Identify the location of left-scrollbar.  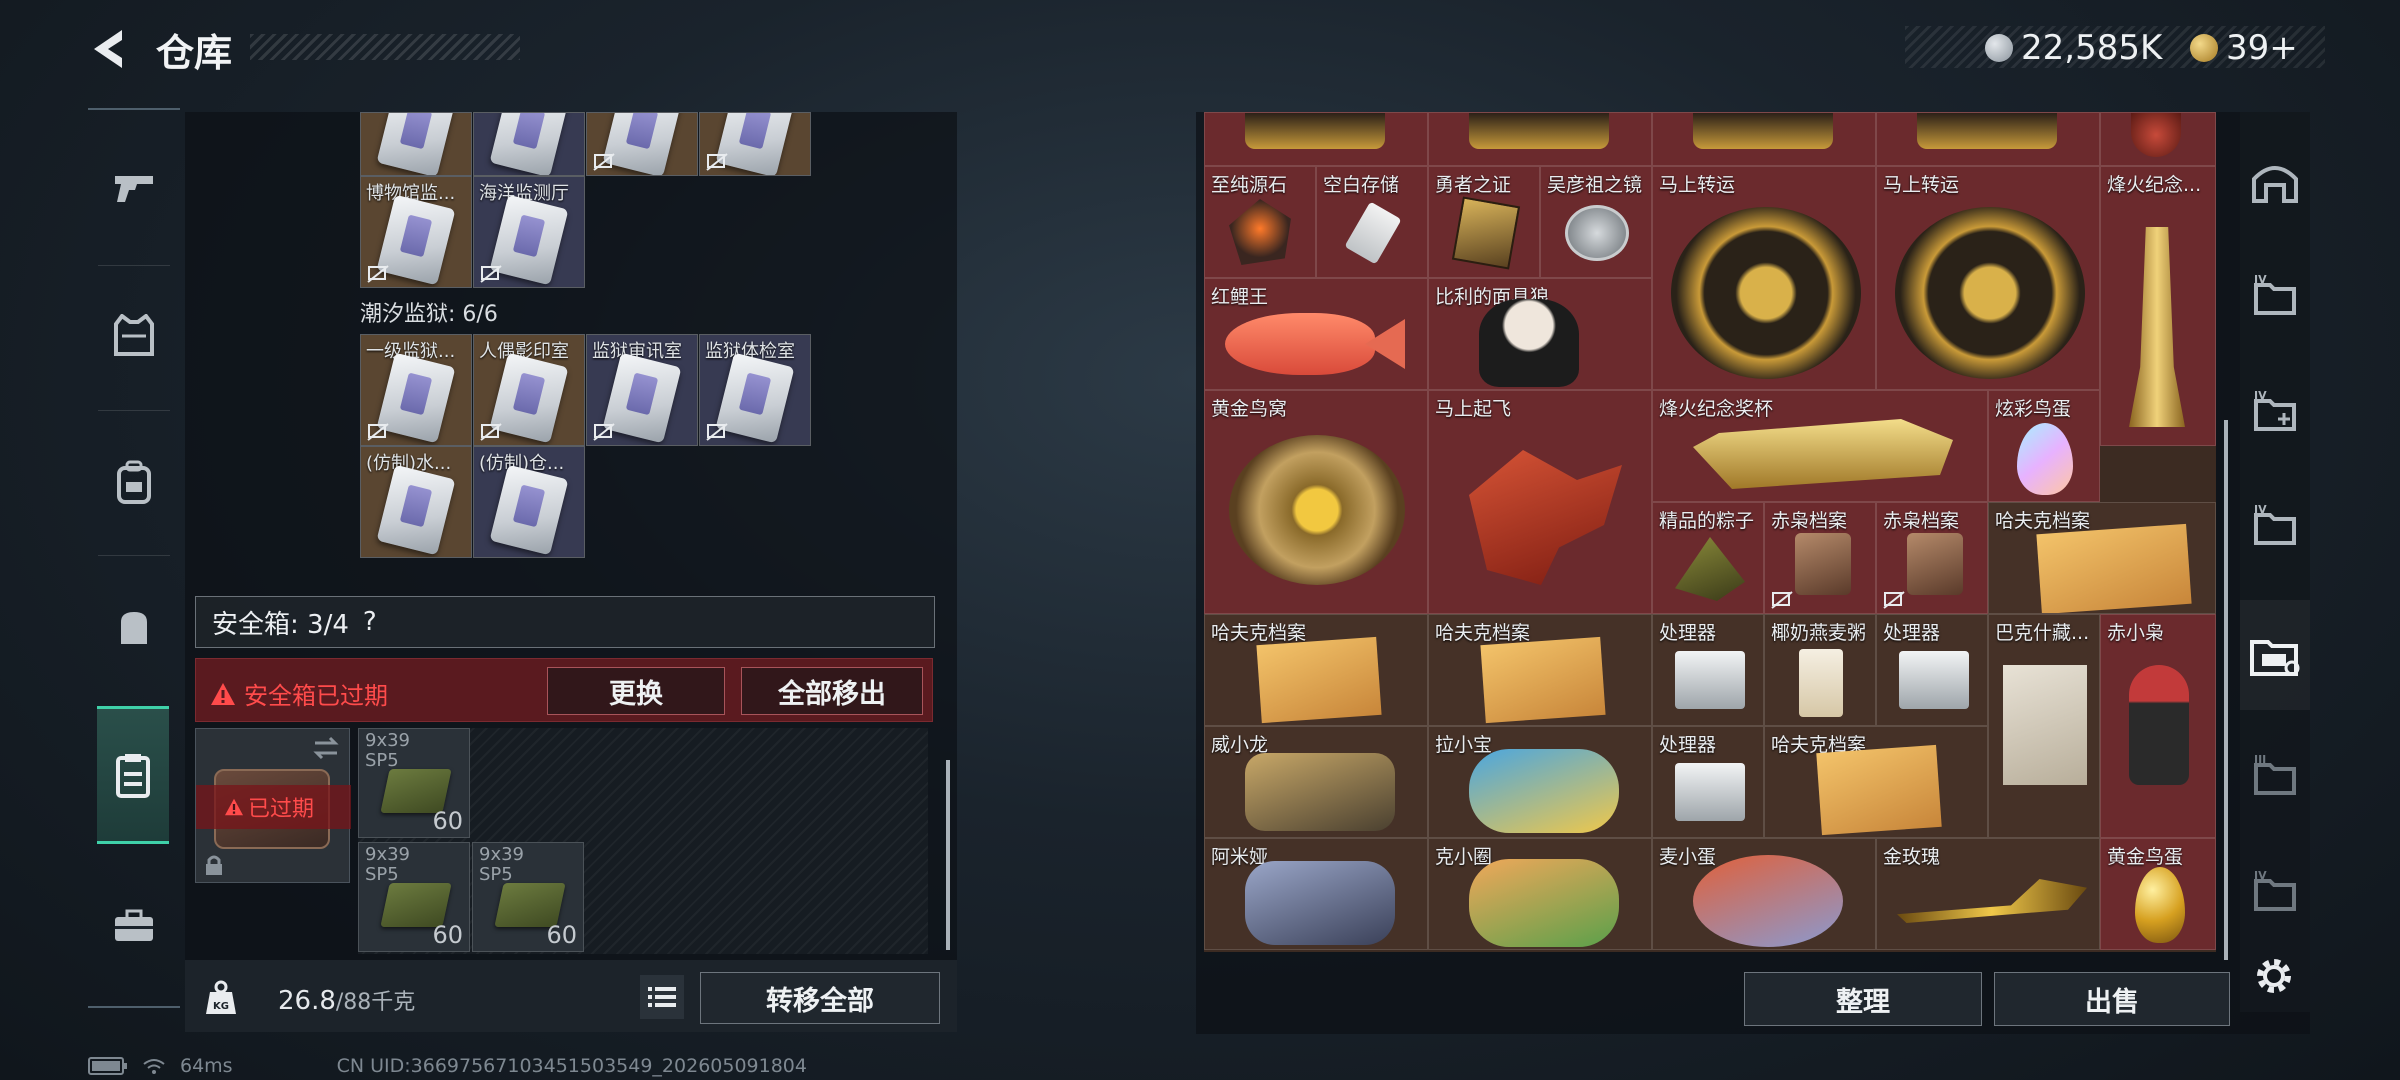
(948, 855).